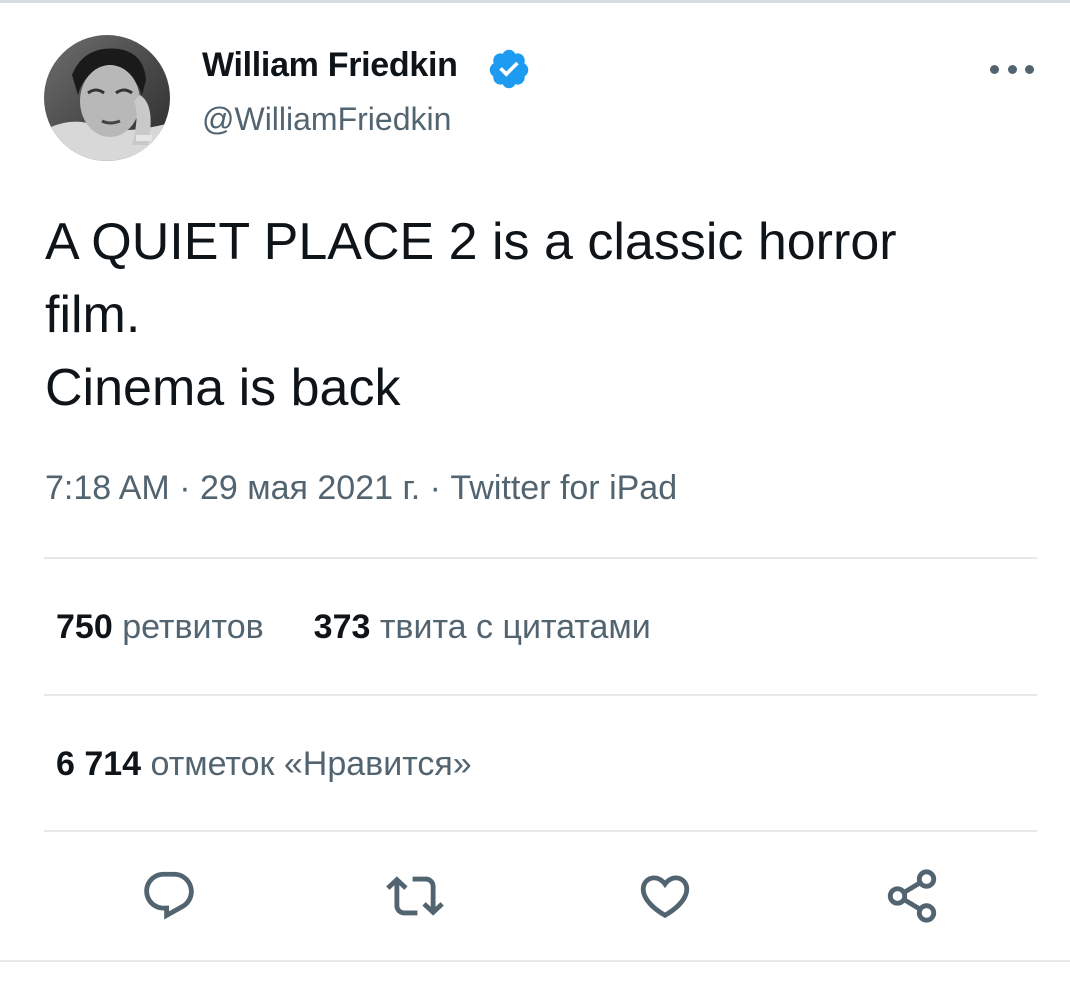  I want to click on verified-badge-icon, so click(509, 69).